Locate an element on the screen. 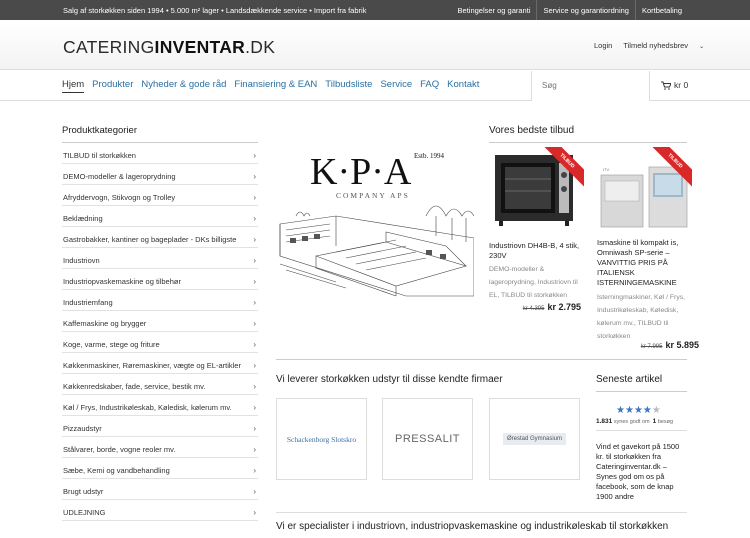  rating-votes: 1.831 synes godt om 1 besøg is located at coordinates (641, 421).